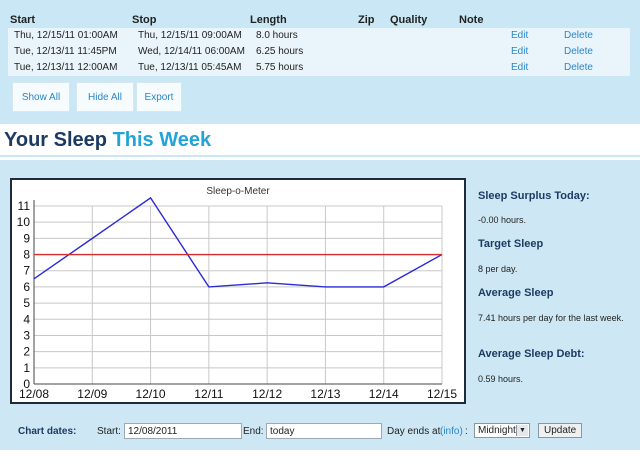 The width and height of the screenshot is (640, 465). I want to click on y-tick-label: 4, so click(26, 319).